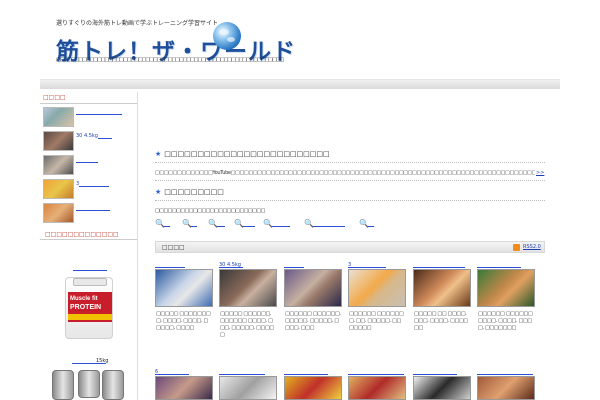 The height and width of the screenshot is (400, 600). I want to click on article-card: □□□□□ □□□□□□□□. □□□□. □□□□. □□□□□. □□□□, so click(184, 318).